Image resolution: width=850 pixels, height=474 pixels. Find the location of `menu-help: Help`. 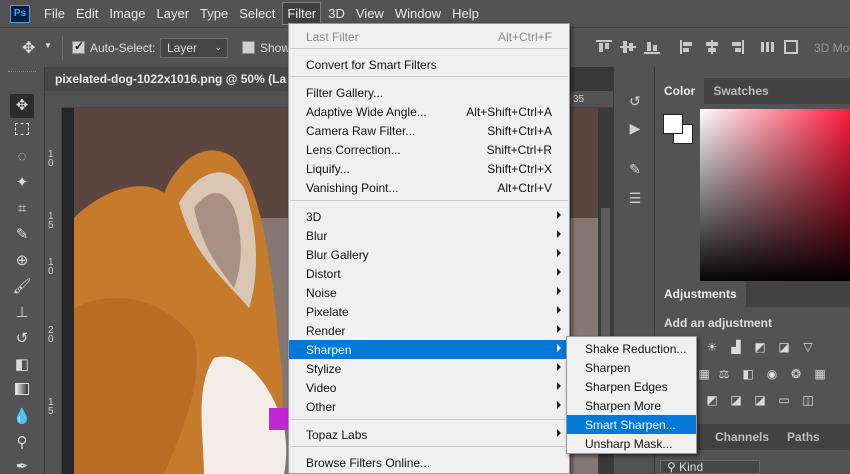

menu-help: Help is located at coordinates (465, 13).